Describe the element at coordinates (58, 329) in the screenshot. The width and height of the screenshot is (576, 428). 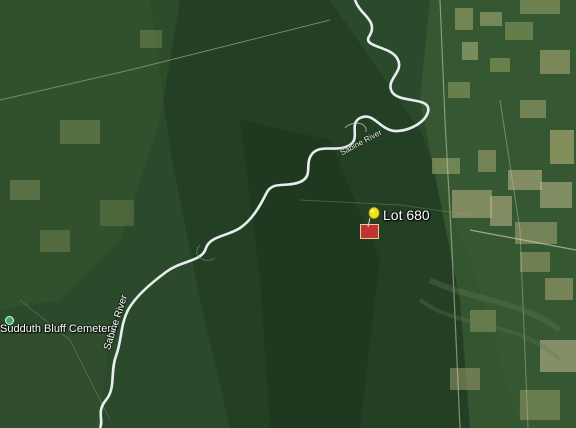
I see `cemetery-placemark-label: Sudduth Bluff Cemetery` at that location.